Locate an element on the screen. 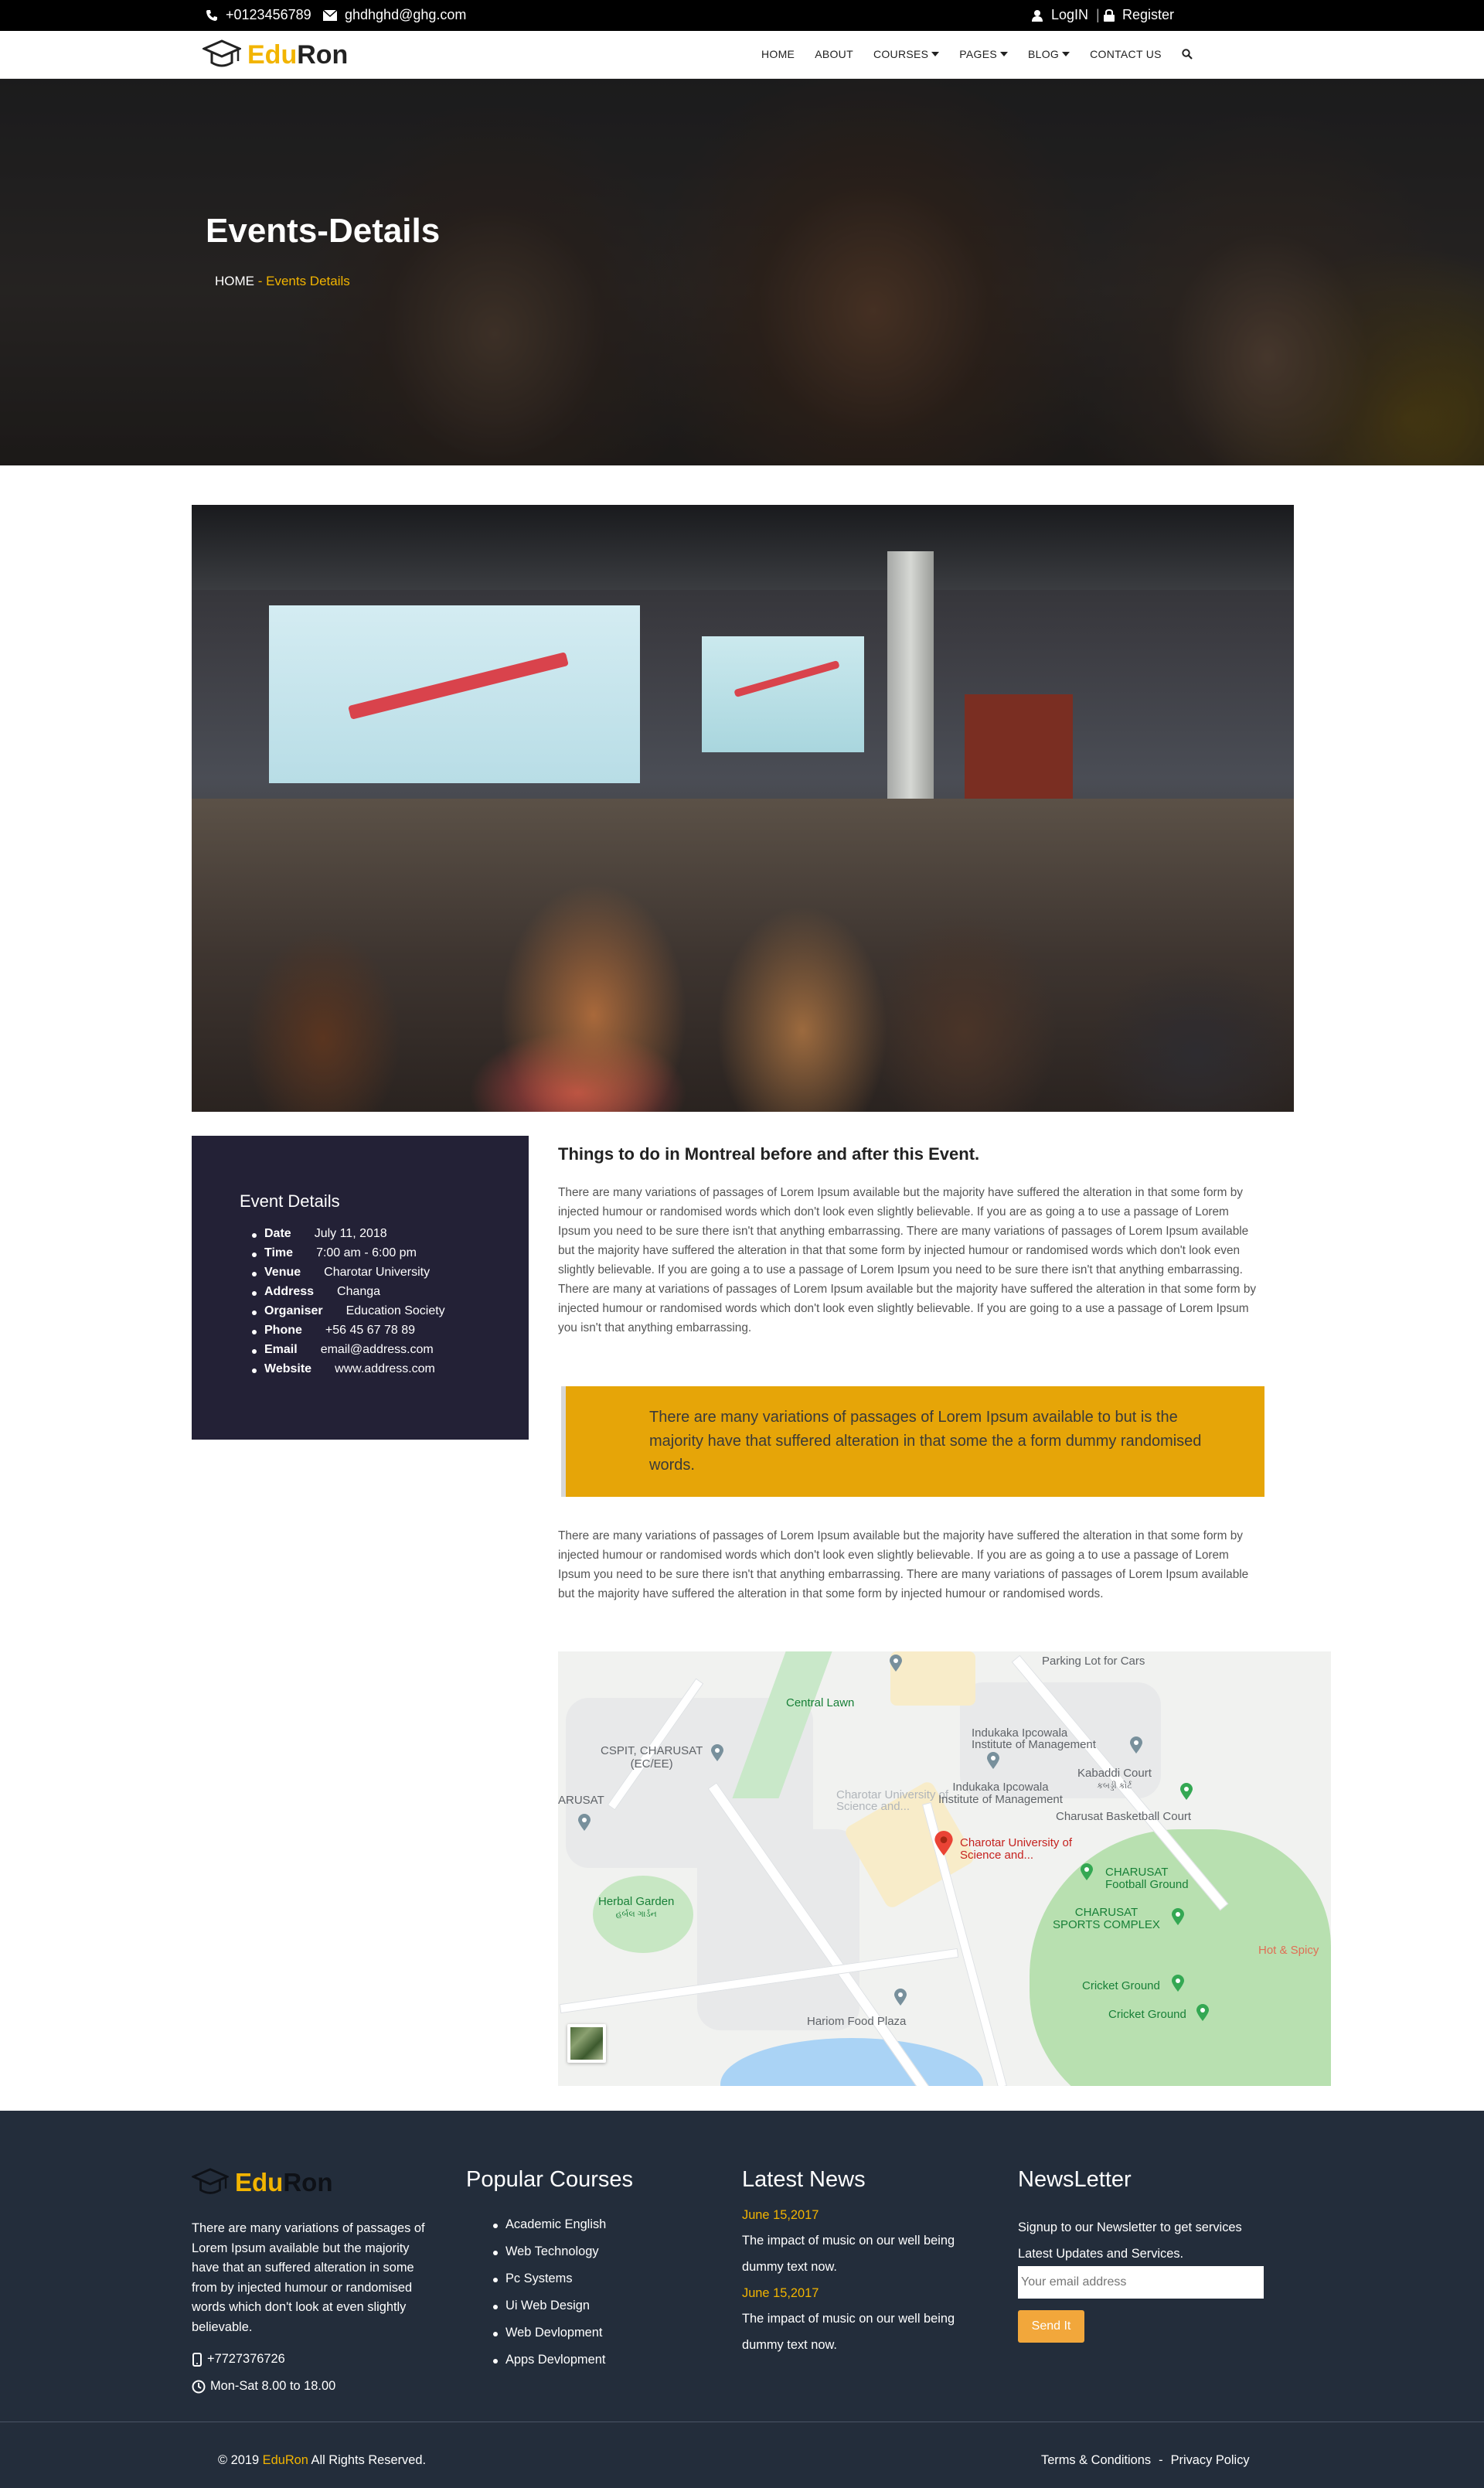  nav-blog: BLOG is located at coordinates (1049, 54).